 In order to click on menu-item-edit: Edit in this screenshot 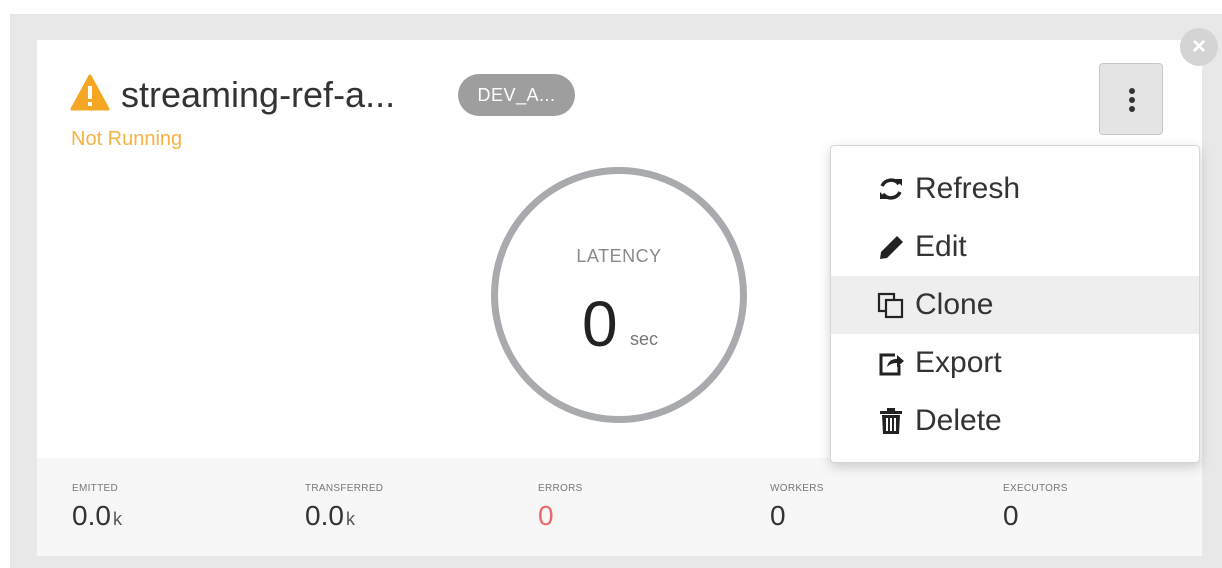, I will do `click(1015, 247)`.